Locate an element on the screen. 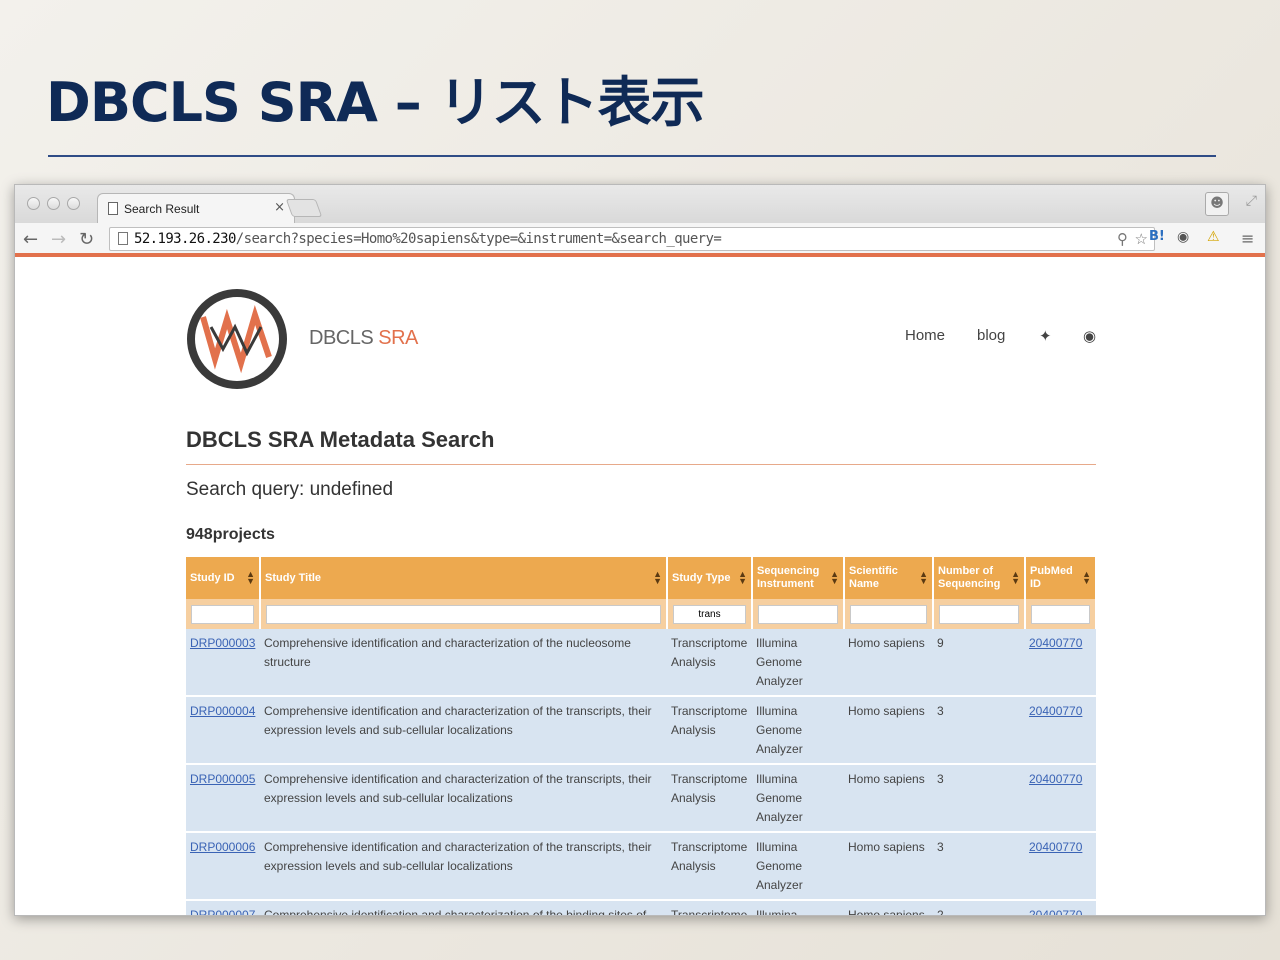 The image size is (1280, 960). column-header-pubmed-id: PubMed ID ▲ ▼ is located at coordinates (1061, 578).